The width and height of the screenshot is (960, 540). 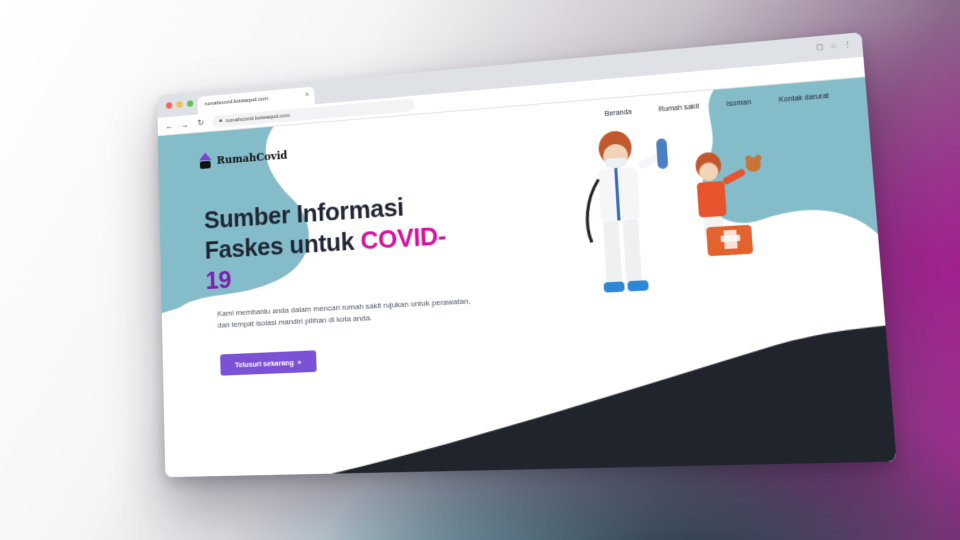 What do you see at coordinates (252, 157) in the screenshot?
I see `logo-text: RumahCovid` at bounding box center [252, 157].